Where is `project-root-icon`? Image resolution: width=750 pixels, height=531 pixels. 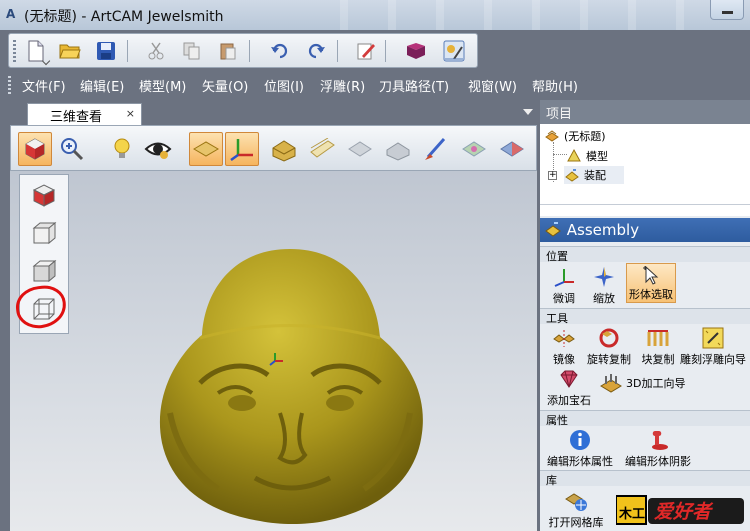 project-root-icon is located at coordinates (552, 136).